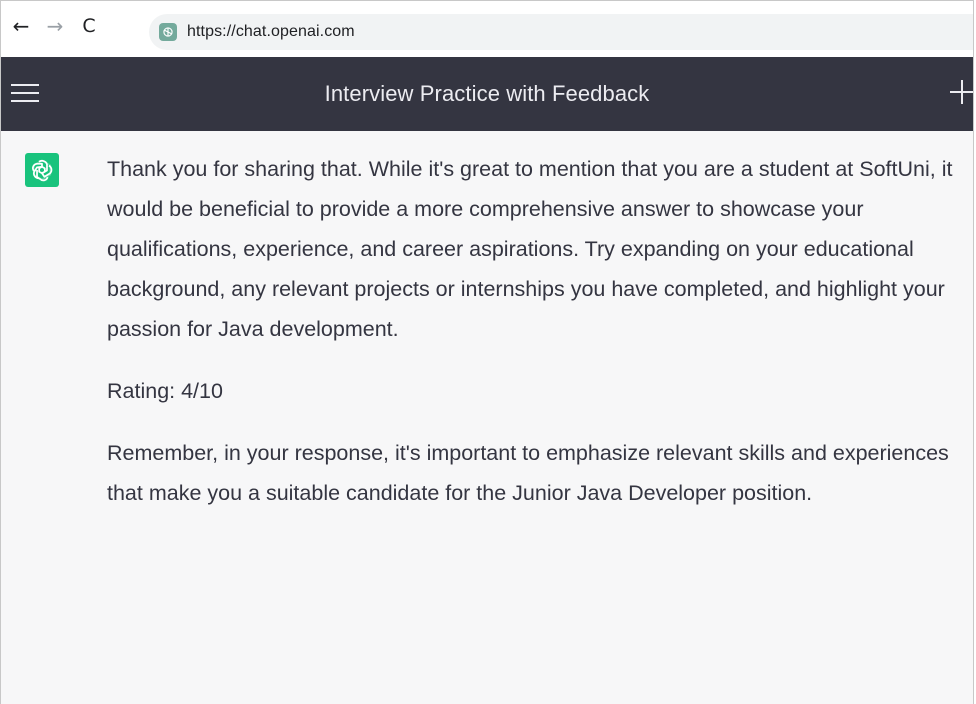  I want to click on browser-toolbar: ← → C https://chat.openai.com, so click(487, 29).